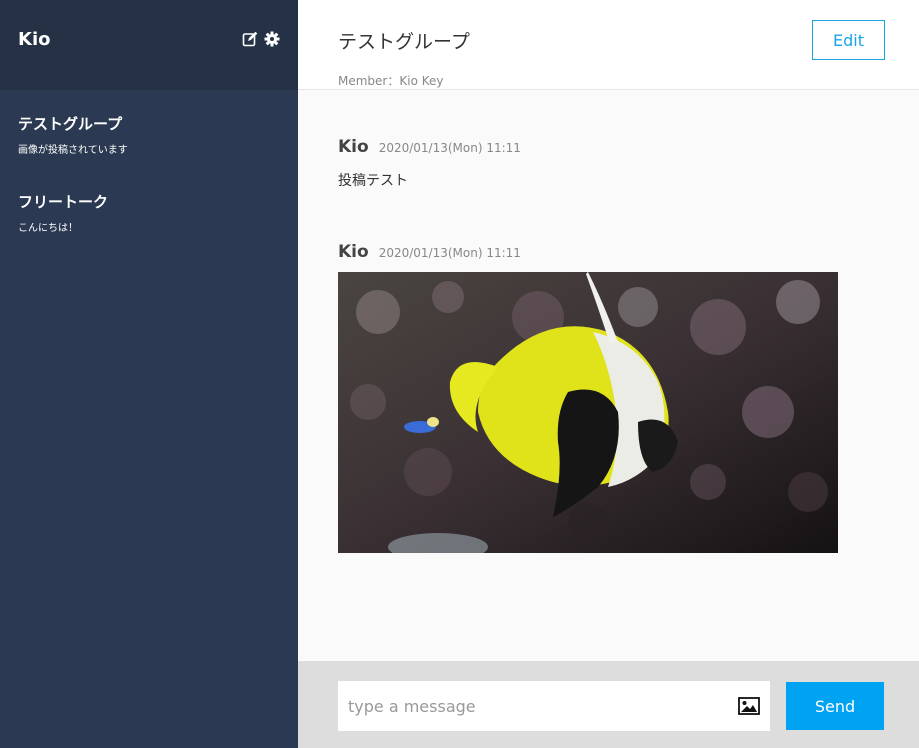 The image size is (919, 748). I want to click on edit-button: Edit, so click(848, 40).